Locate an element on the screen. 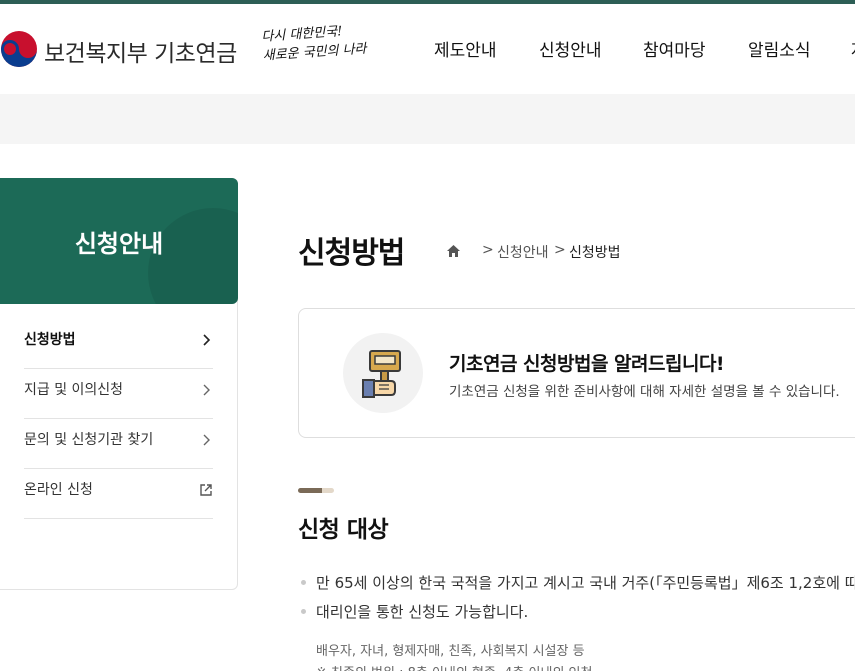 This screenshot has height=671, width=855. hand-sign-icon is located at coordinates (381, 374).